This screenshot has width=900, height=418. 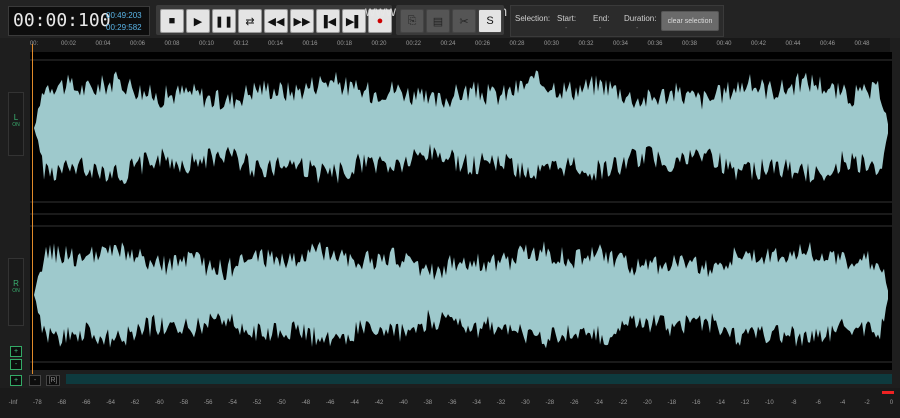 What do you see at coordinates (16, 351) in the screenshot?
I see `zoom-in-button: +` at bounding box center [16, 351].